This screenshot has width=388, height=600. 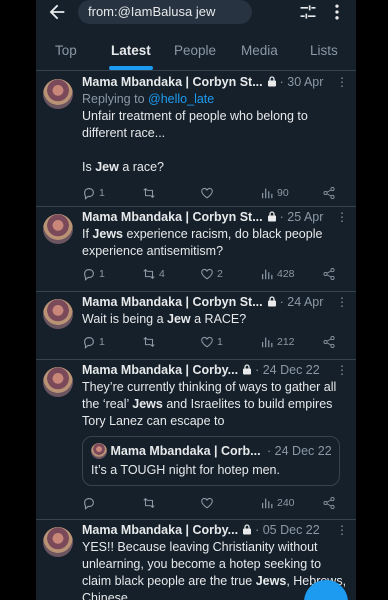 What do you see at coordinates (185, 470) in the screenshot?
I see `quoted-tweet-text: It’s a TOUGH night for hotep men.` at bounding box center [185, 470].